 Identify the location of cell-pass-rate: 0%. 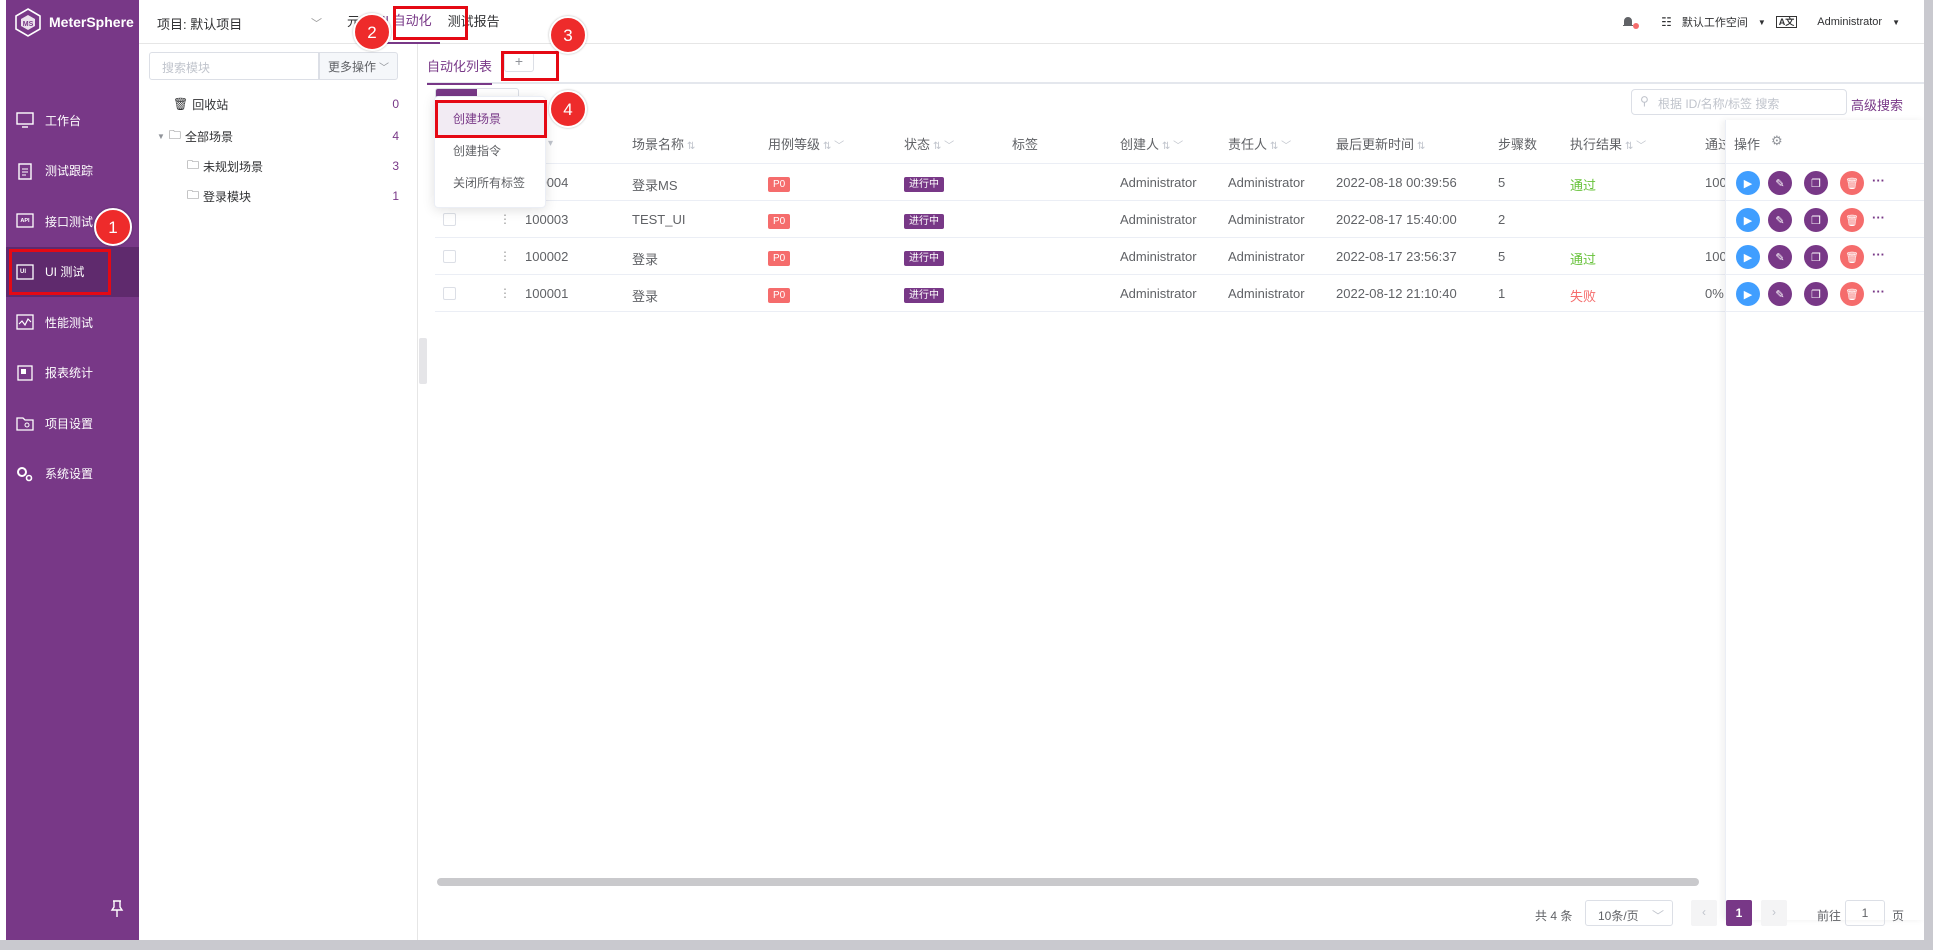
(1714, 293).